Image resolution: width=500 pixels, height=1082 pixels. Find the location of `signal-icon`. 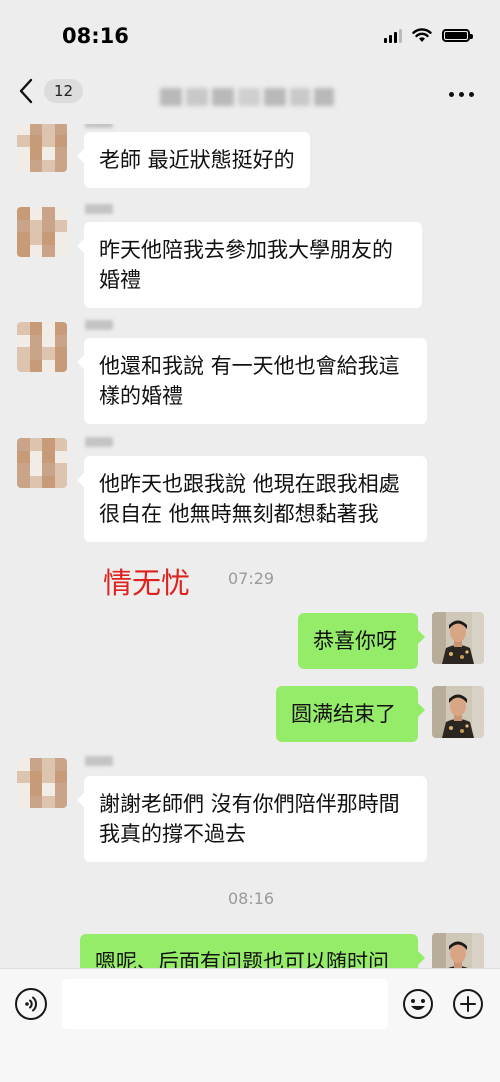

signal-icon is located at coordinates (393, 35).